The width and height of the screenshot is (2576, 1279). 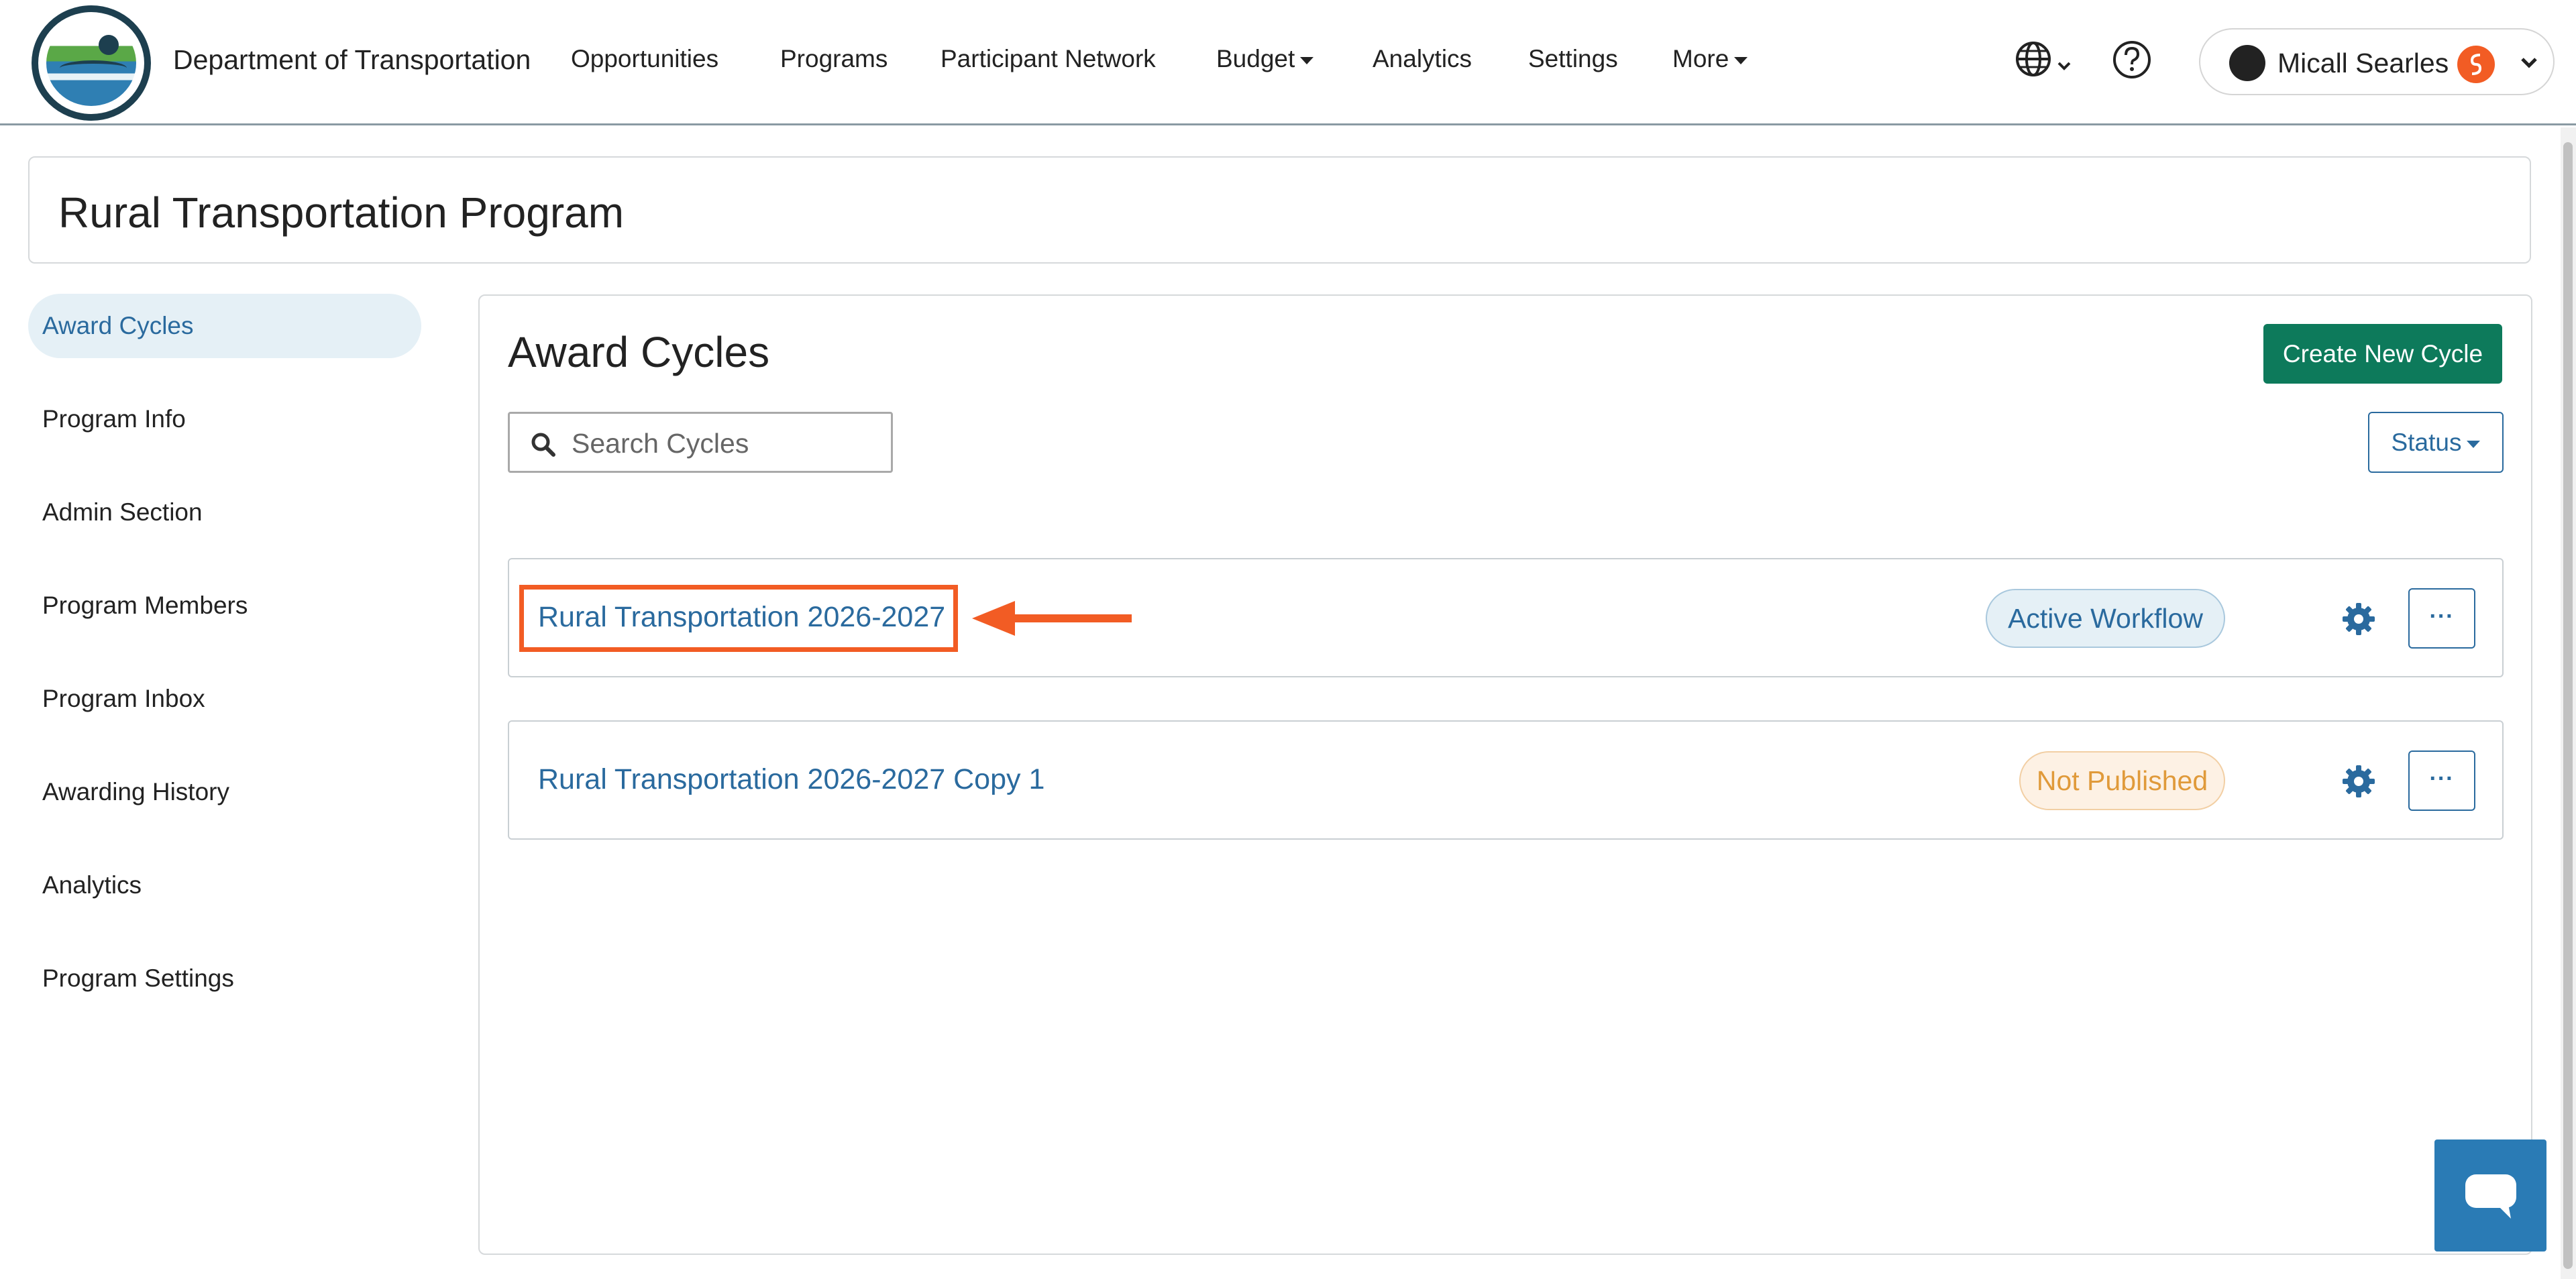 I want to click on nav-link-budget: Budget, so click(x=1265, y=59).